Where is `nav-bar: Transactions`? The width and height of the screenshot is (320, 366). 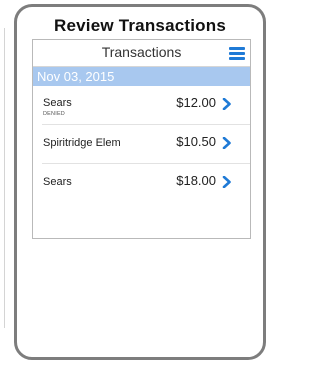 nav-bar: Transactions is located at coordinates (141, 53).